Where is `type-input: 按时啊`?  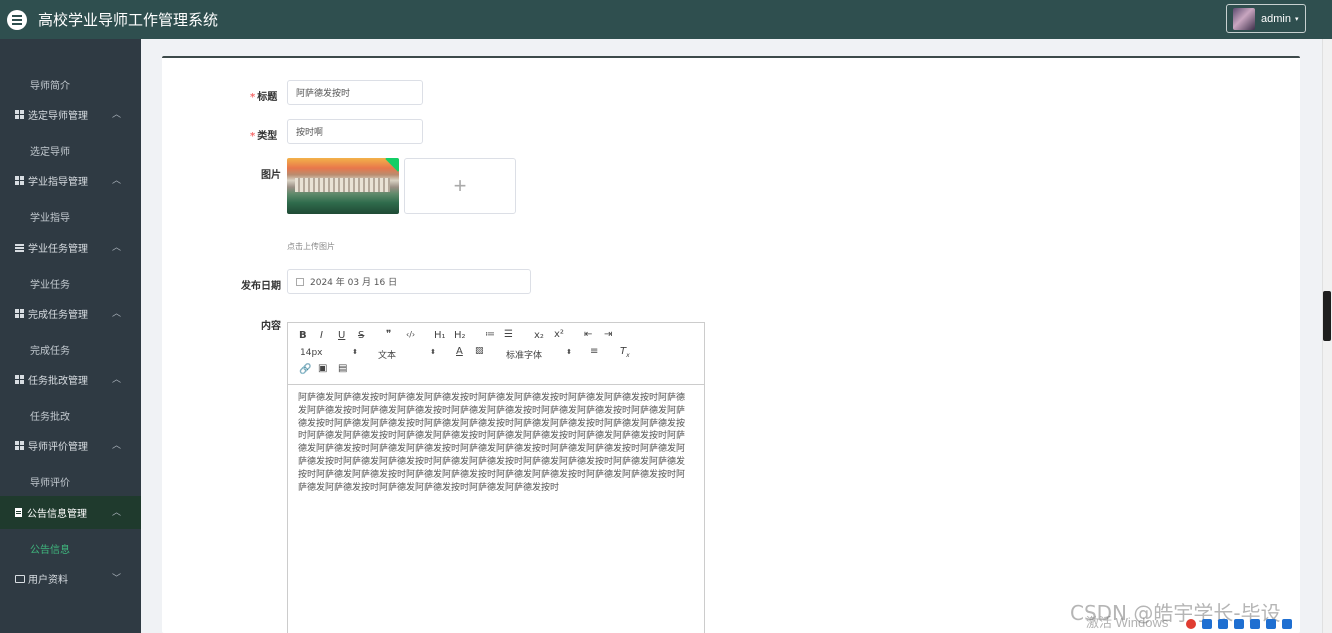 type-input: 按时啊 is located at coordinates (355, 131).